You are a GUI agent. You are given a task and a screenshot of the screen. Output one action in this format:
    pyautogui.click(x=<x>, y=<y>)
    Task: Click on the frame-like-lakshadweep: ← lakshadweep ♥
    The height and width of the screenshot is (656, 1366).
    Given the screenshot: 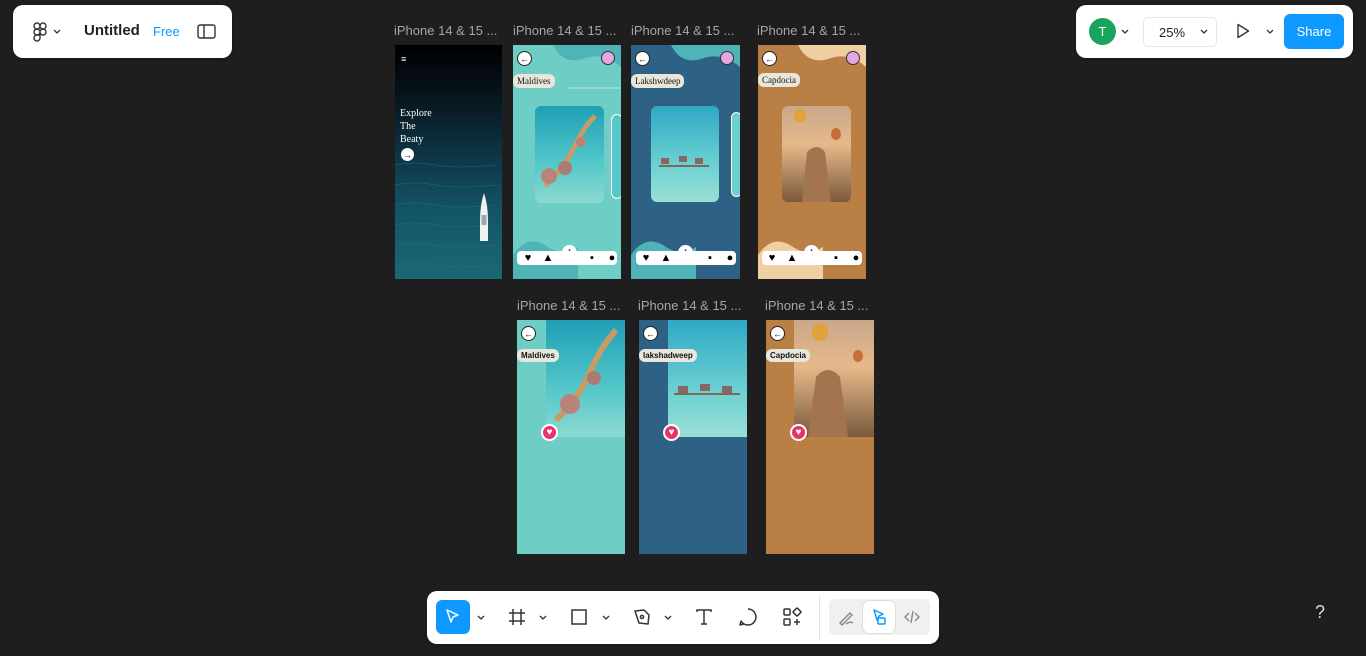 What is the action you would take?
    pyautogui.click(x=693, y=437)
    